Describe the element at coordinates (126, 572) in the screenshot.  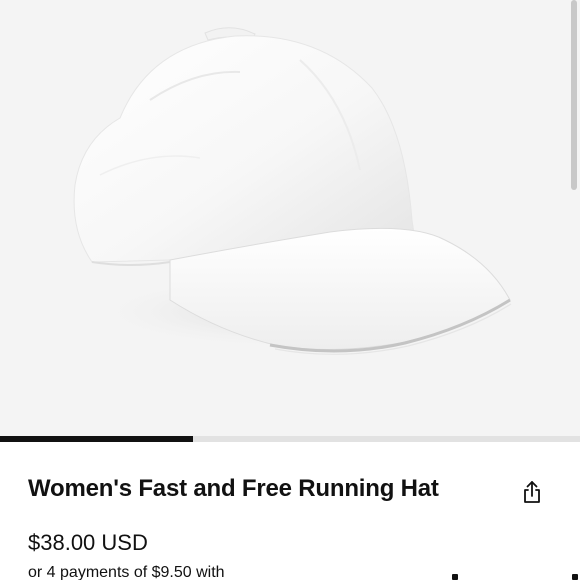
I see `installment-text: or 4 payments of $9.50 with` at that location.